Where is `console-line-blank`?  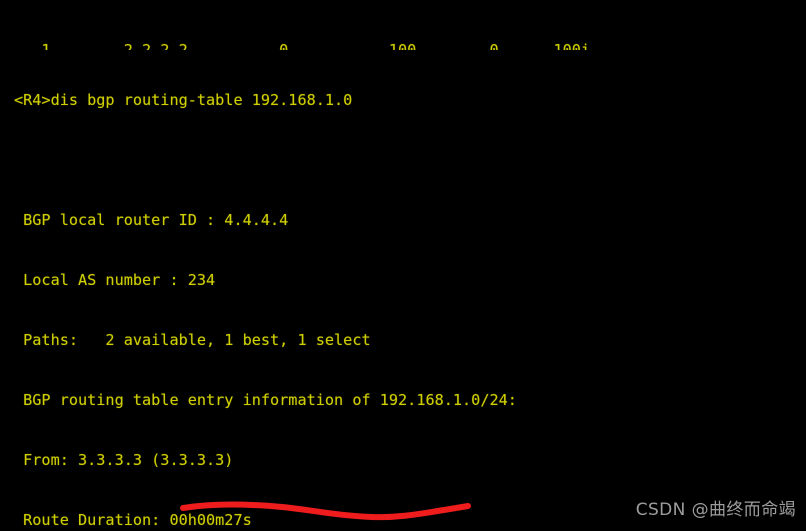
console-line-blank is located at coordinates (403, 160).